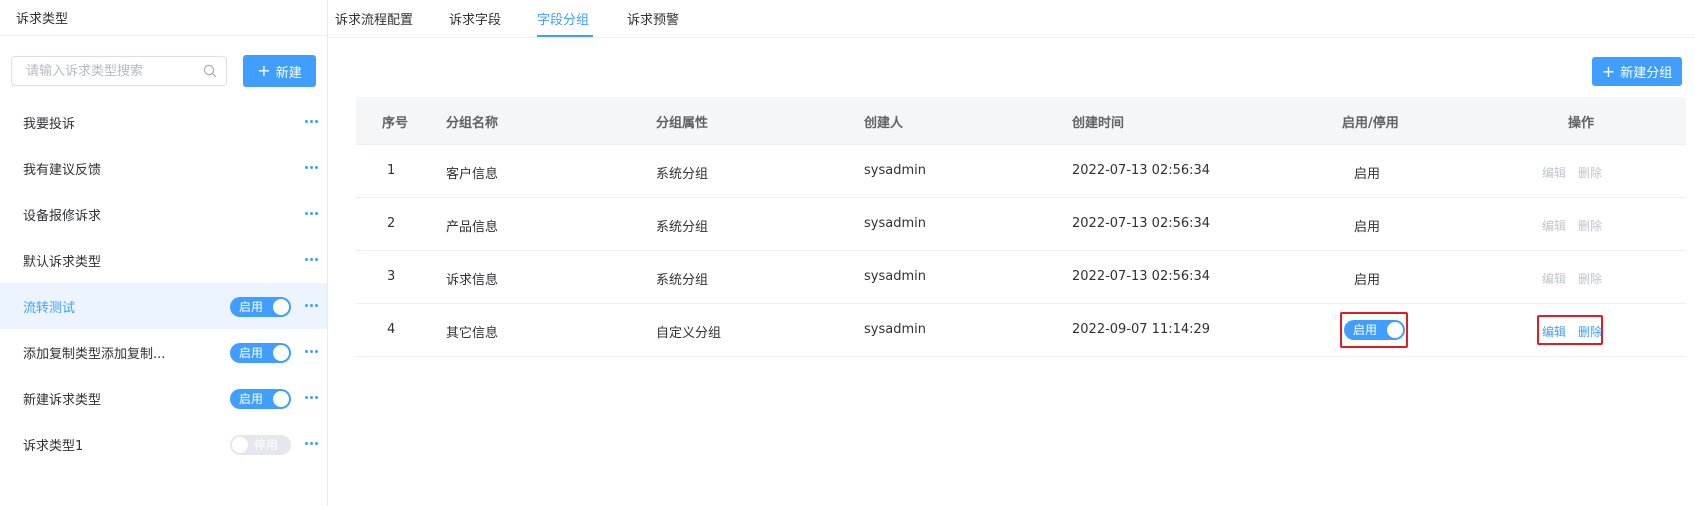  I want to click on type-list-item: 添加复制类型添加复制... 启用, so click(163, 352).